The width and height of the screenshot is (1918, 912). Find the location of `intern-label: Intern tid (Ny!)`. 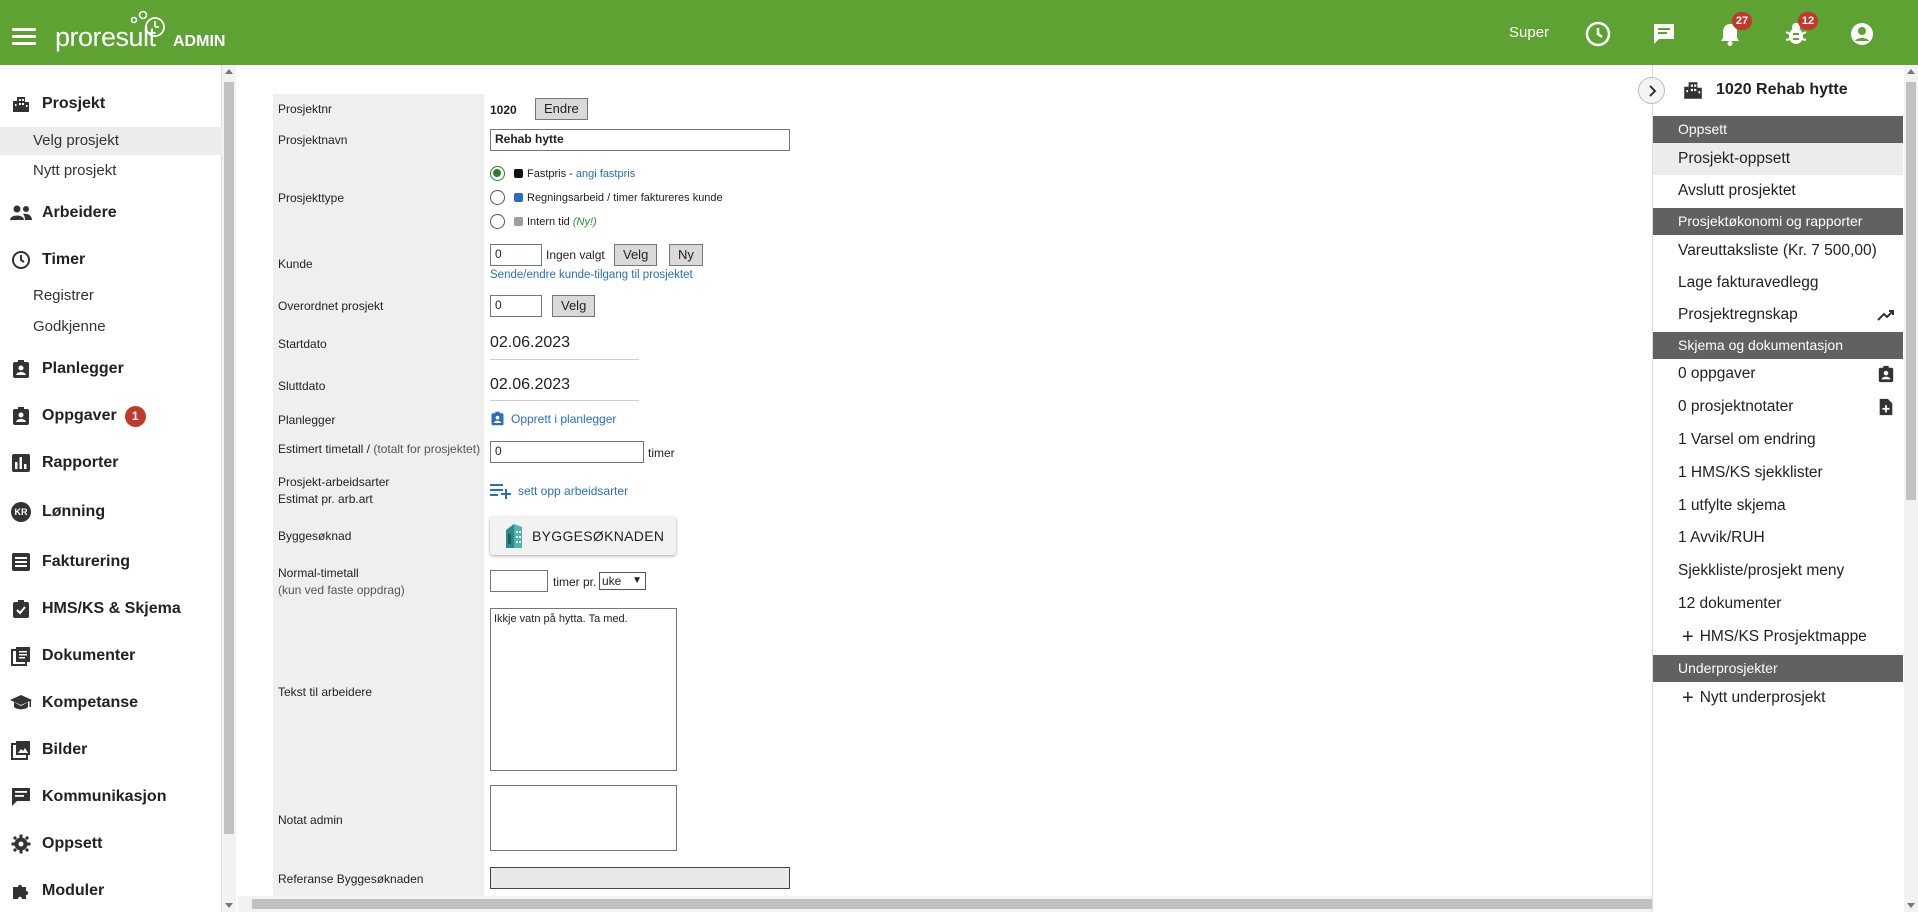

intern-label: Intern tid (Ny!) is located at coordinates (562, 222).